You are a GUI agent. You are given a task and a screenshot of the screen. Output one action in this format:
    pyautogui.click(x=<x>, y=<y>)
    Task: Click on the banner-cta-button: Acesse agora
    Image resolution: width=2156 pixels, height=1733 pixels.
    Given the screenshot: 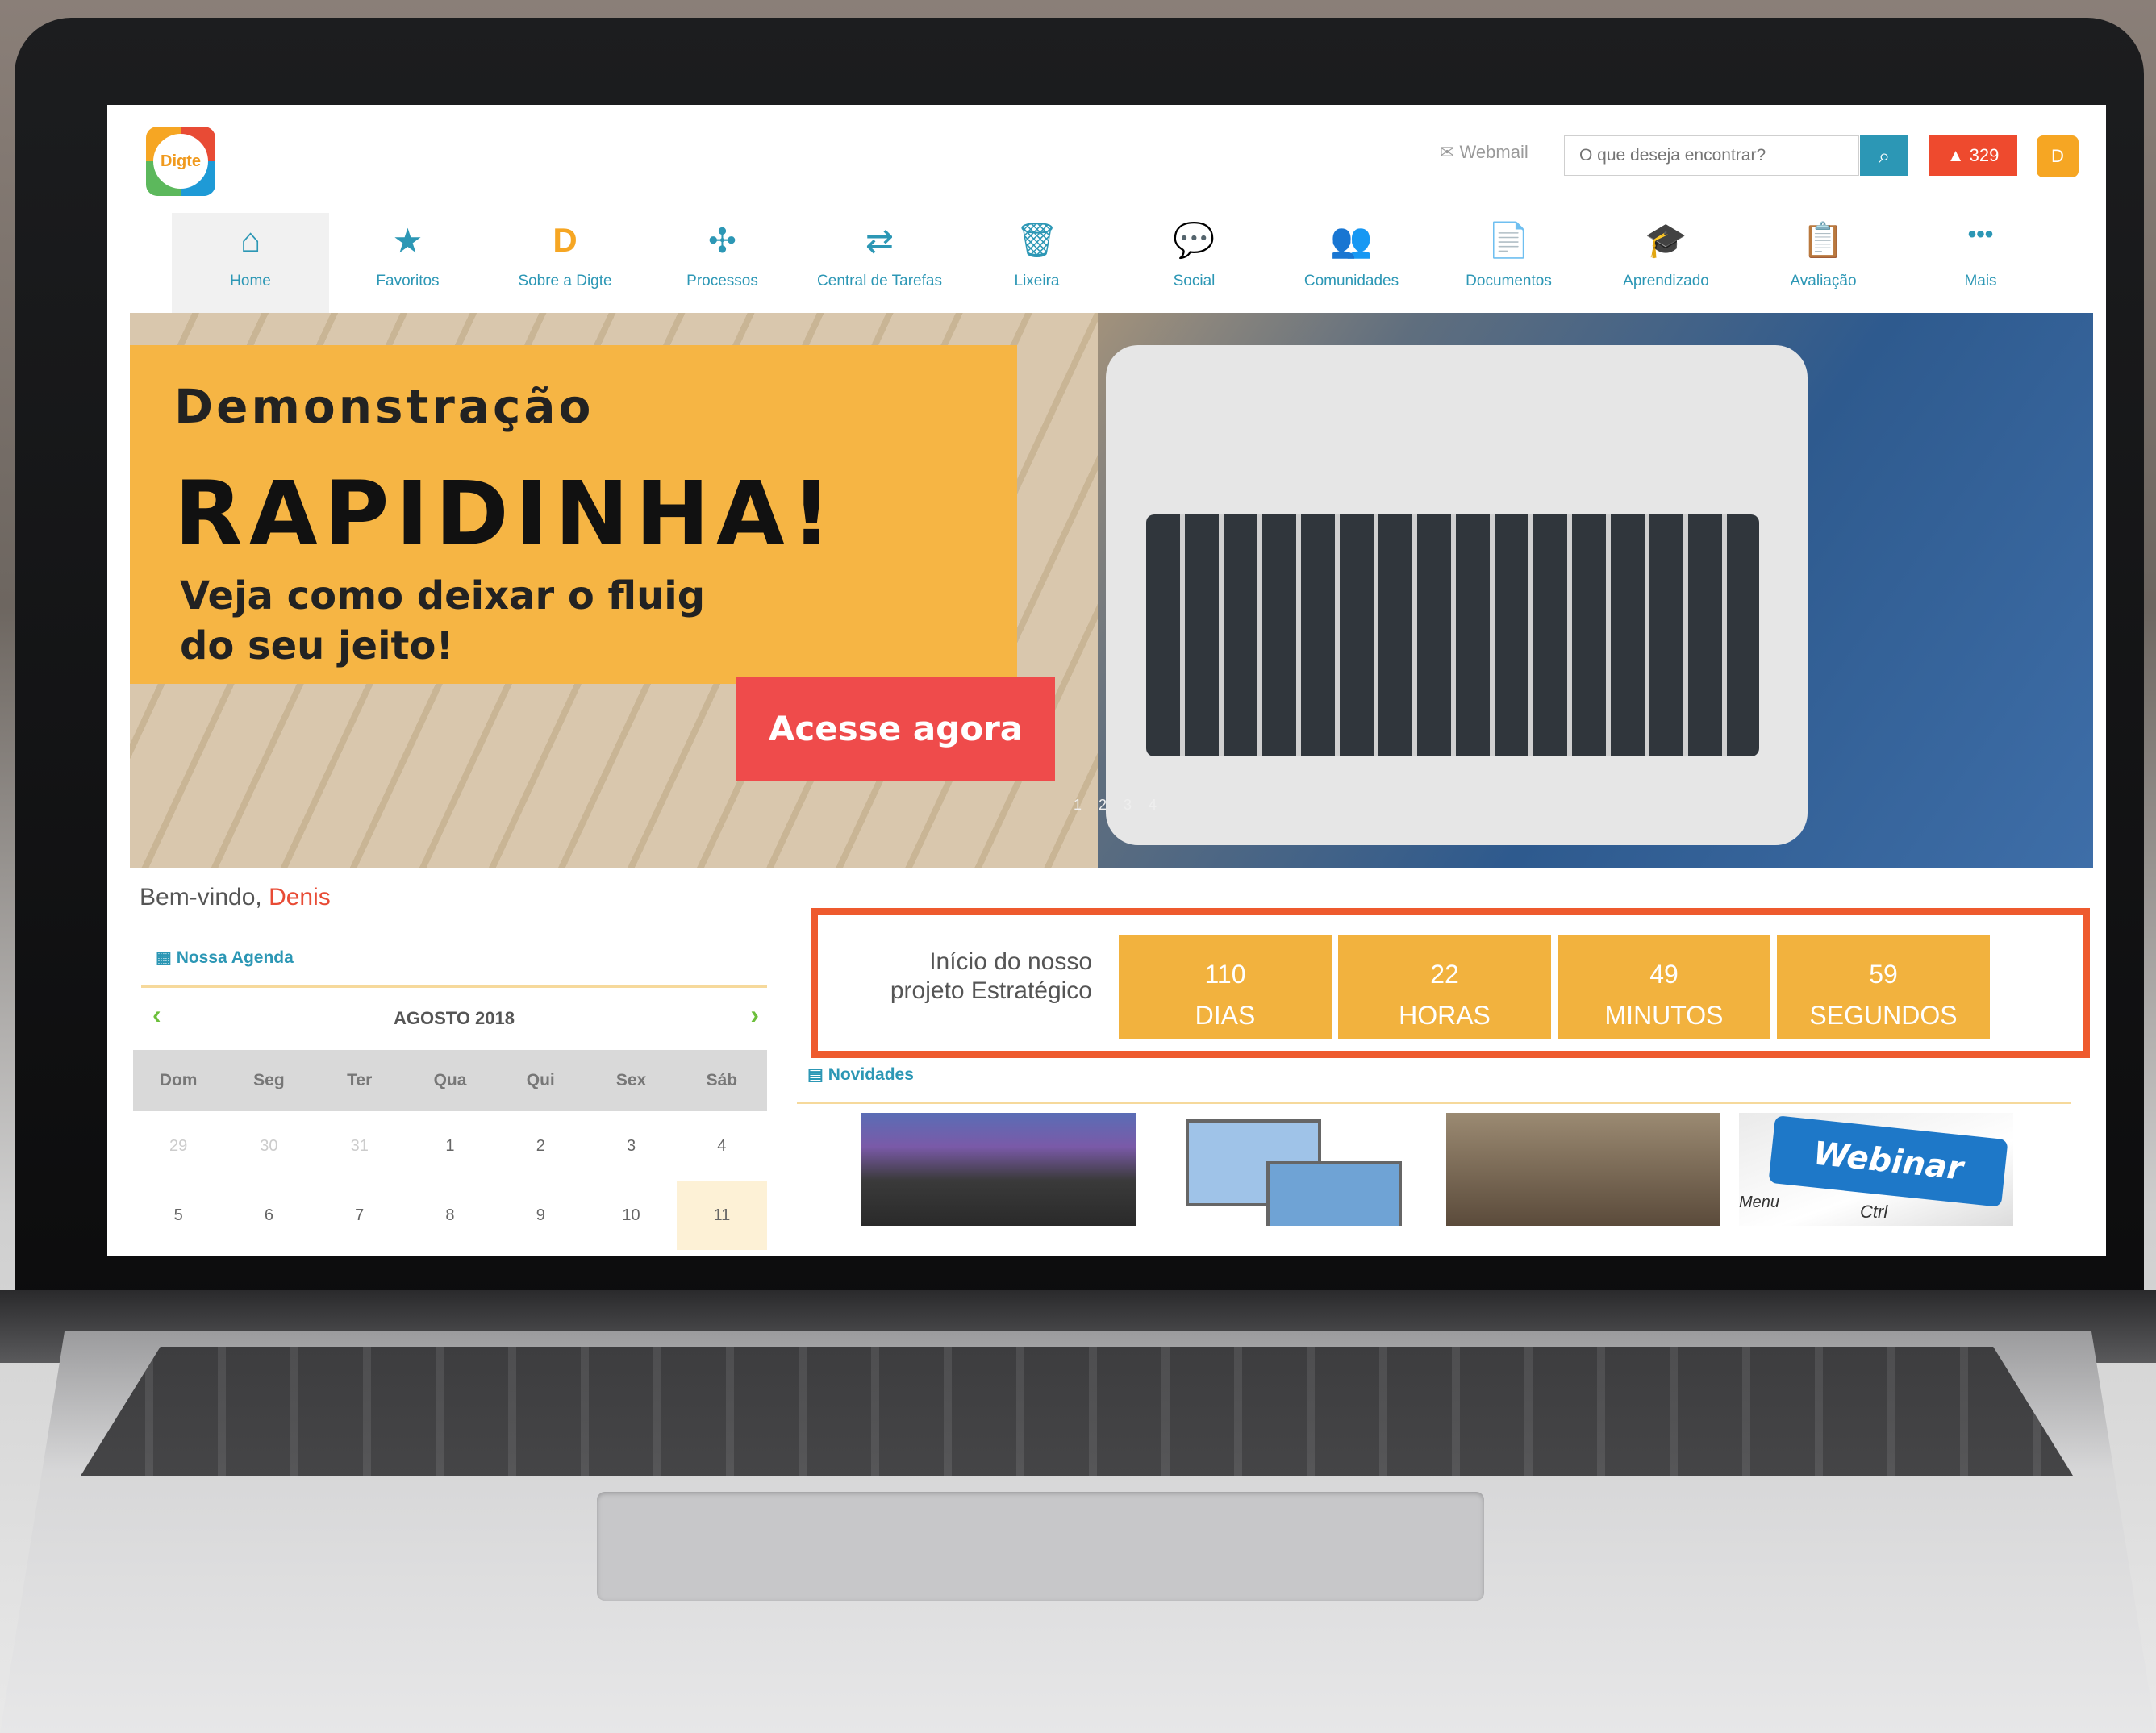 What is the action you would take?
    pyautogui.click(x=896, y=729)
    